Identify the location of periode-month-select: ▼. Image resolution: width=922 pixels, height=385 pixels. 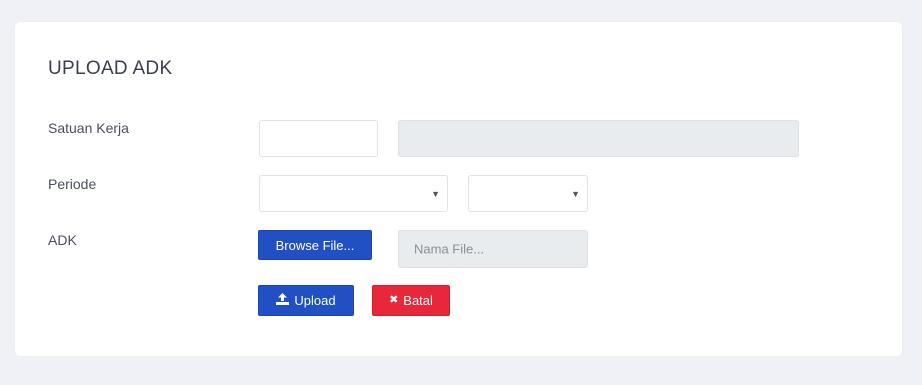
(353, 193).